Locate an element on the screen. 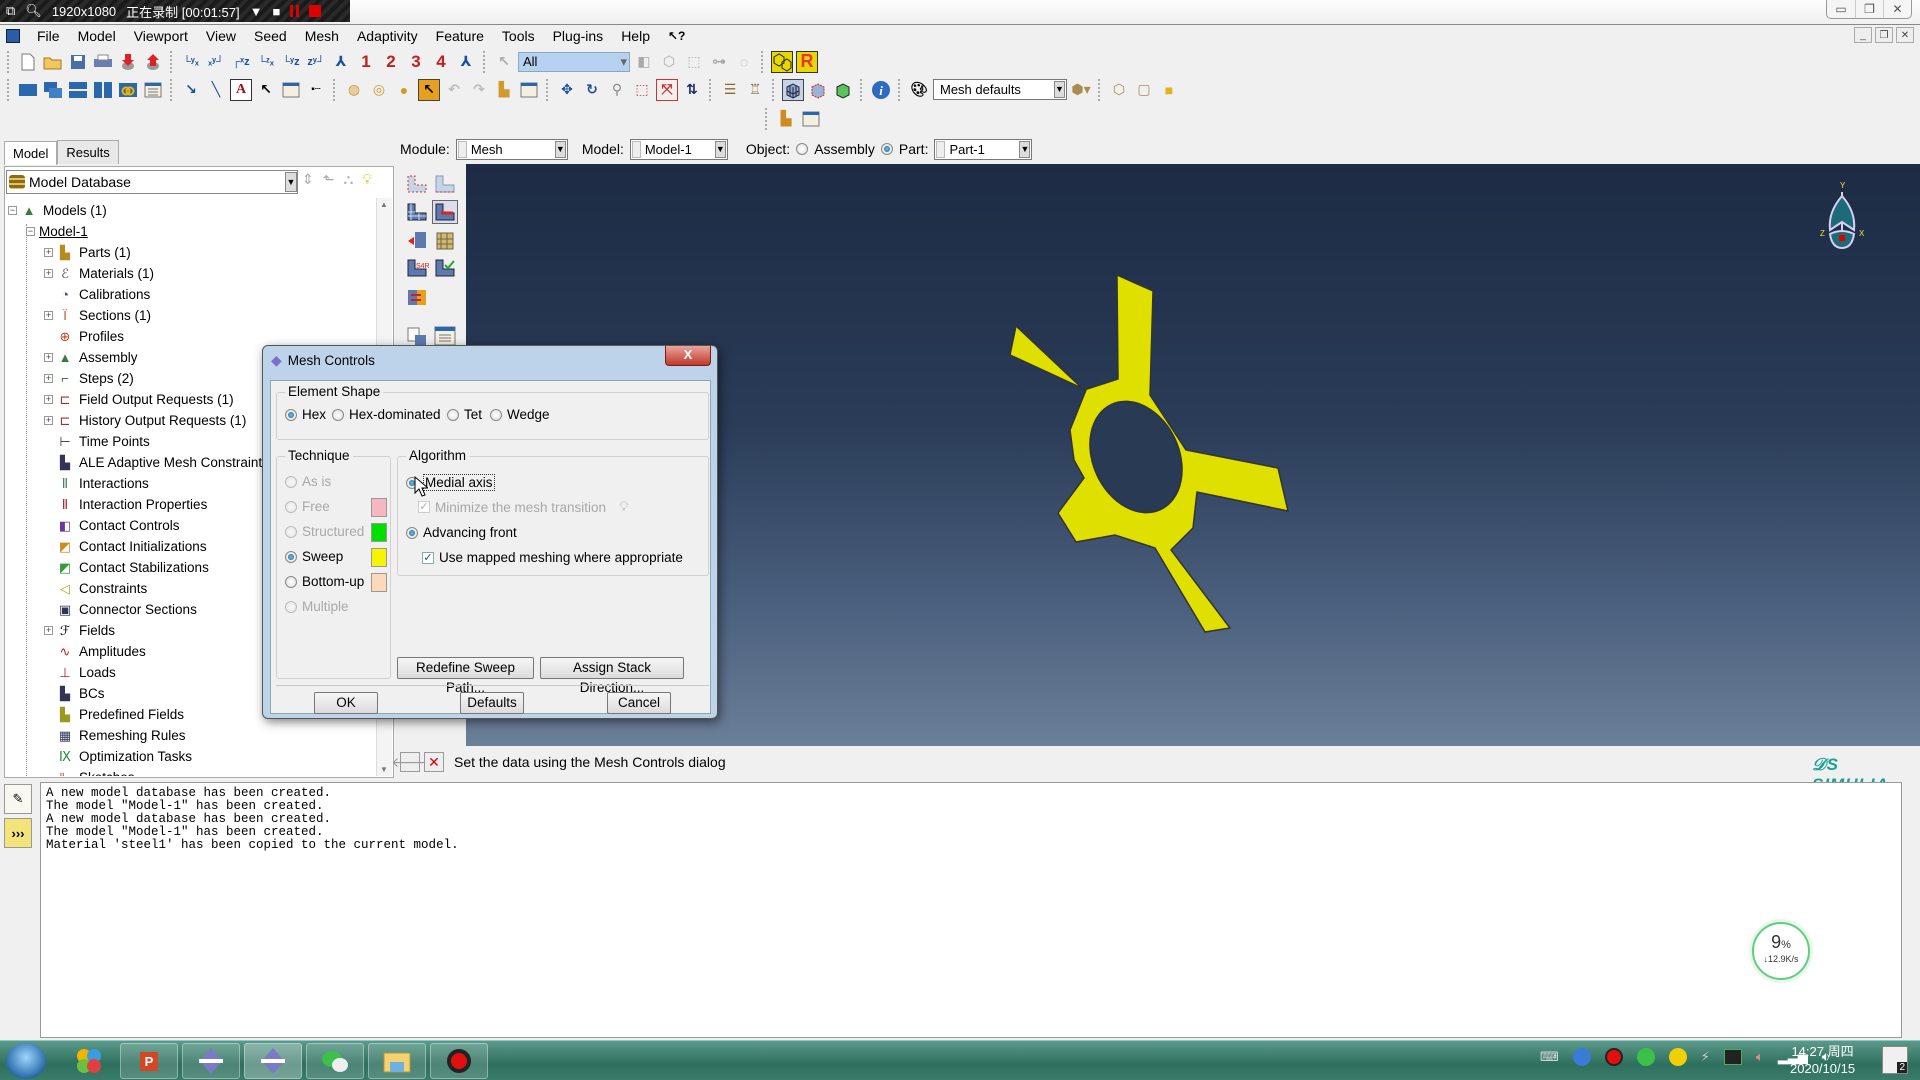  shape-tet-option: Tet is located at coordinates (464, 414).